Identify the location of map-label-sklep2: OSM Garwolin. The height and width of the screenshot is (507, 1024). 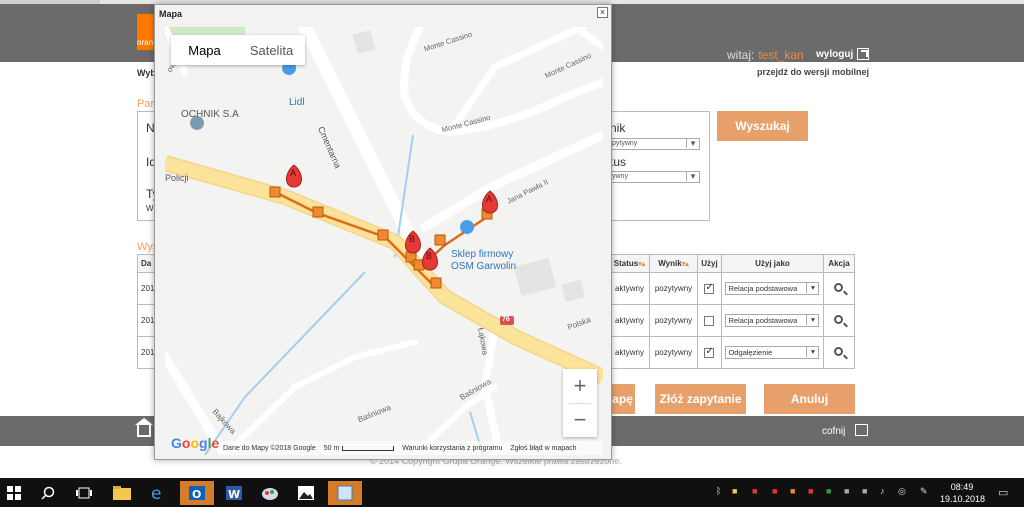
(484, 266).